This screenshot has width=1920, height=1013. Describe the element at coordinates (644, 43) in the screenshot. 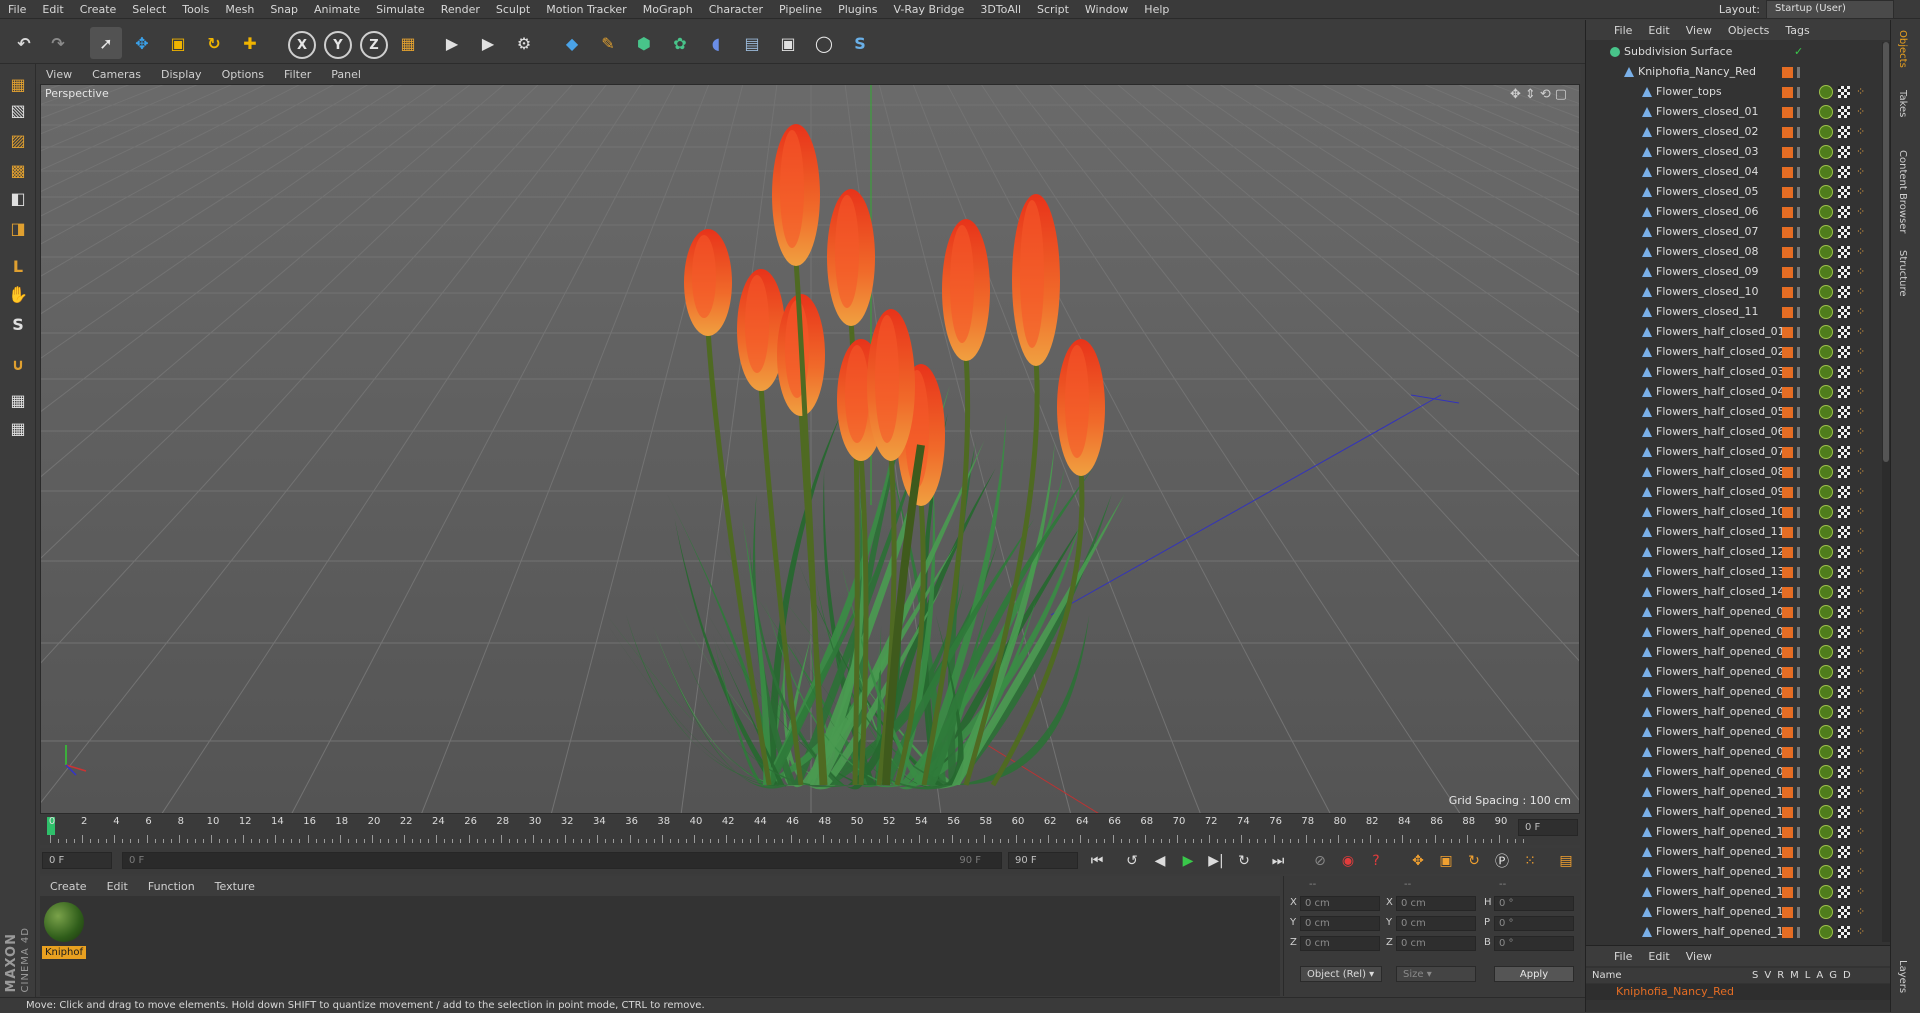

I see `subdivision-generator-icon: ⬢` at that location.